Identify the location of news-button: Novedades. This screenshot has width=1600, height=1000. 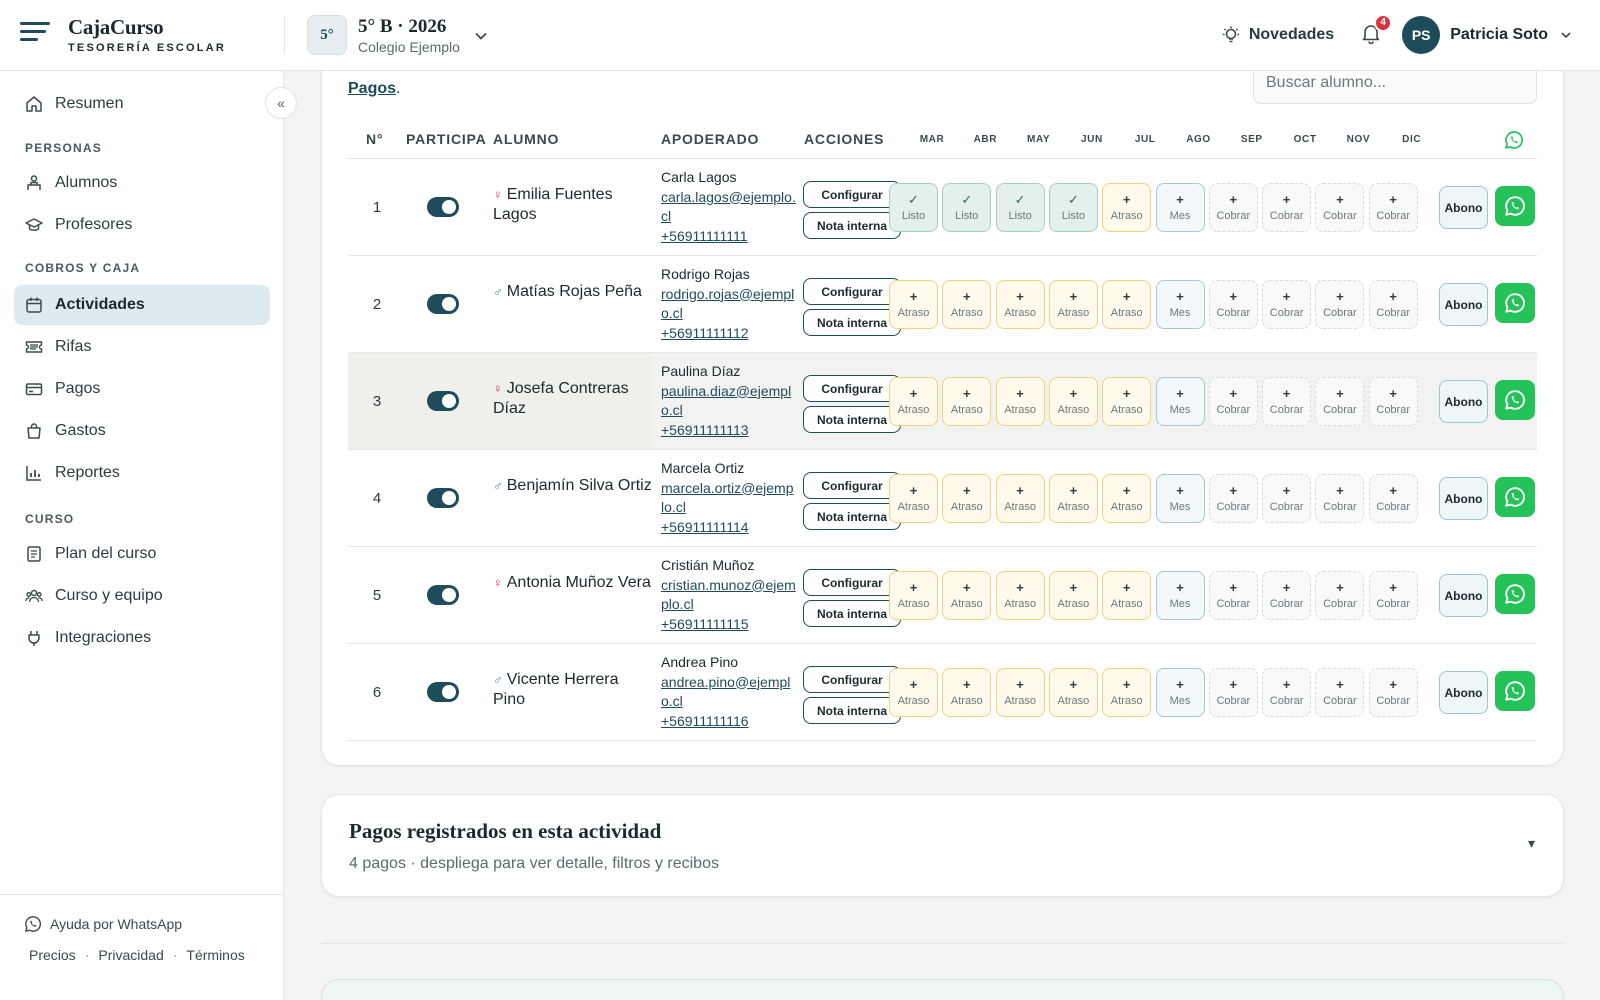
(1277, 35).